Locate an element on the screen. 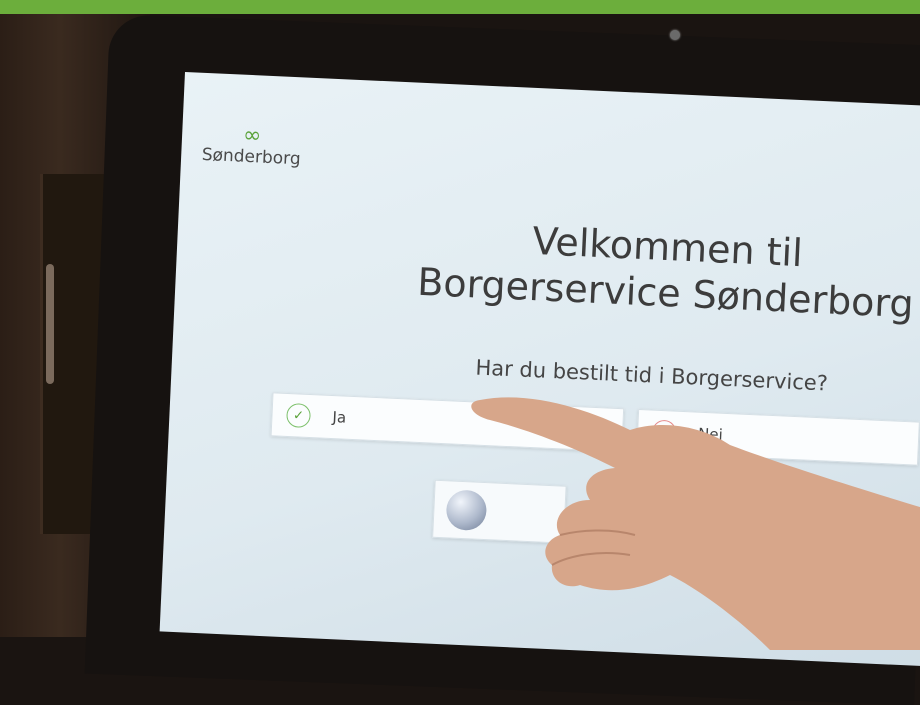 This screenshot has width=920, height=705. yes-button: ✓ Ja is located at coordinates (447, 422).